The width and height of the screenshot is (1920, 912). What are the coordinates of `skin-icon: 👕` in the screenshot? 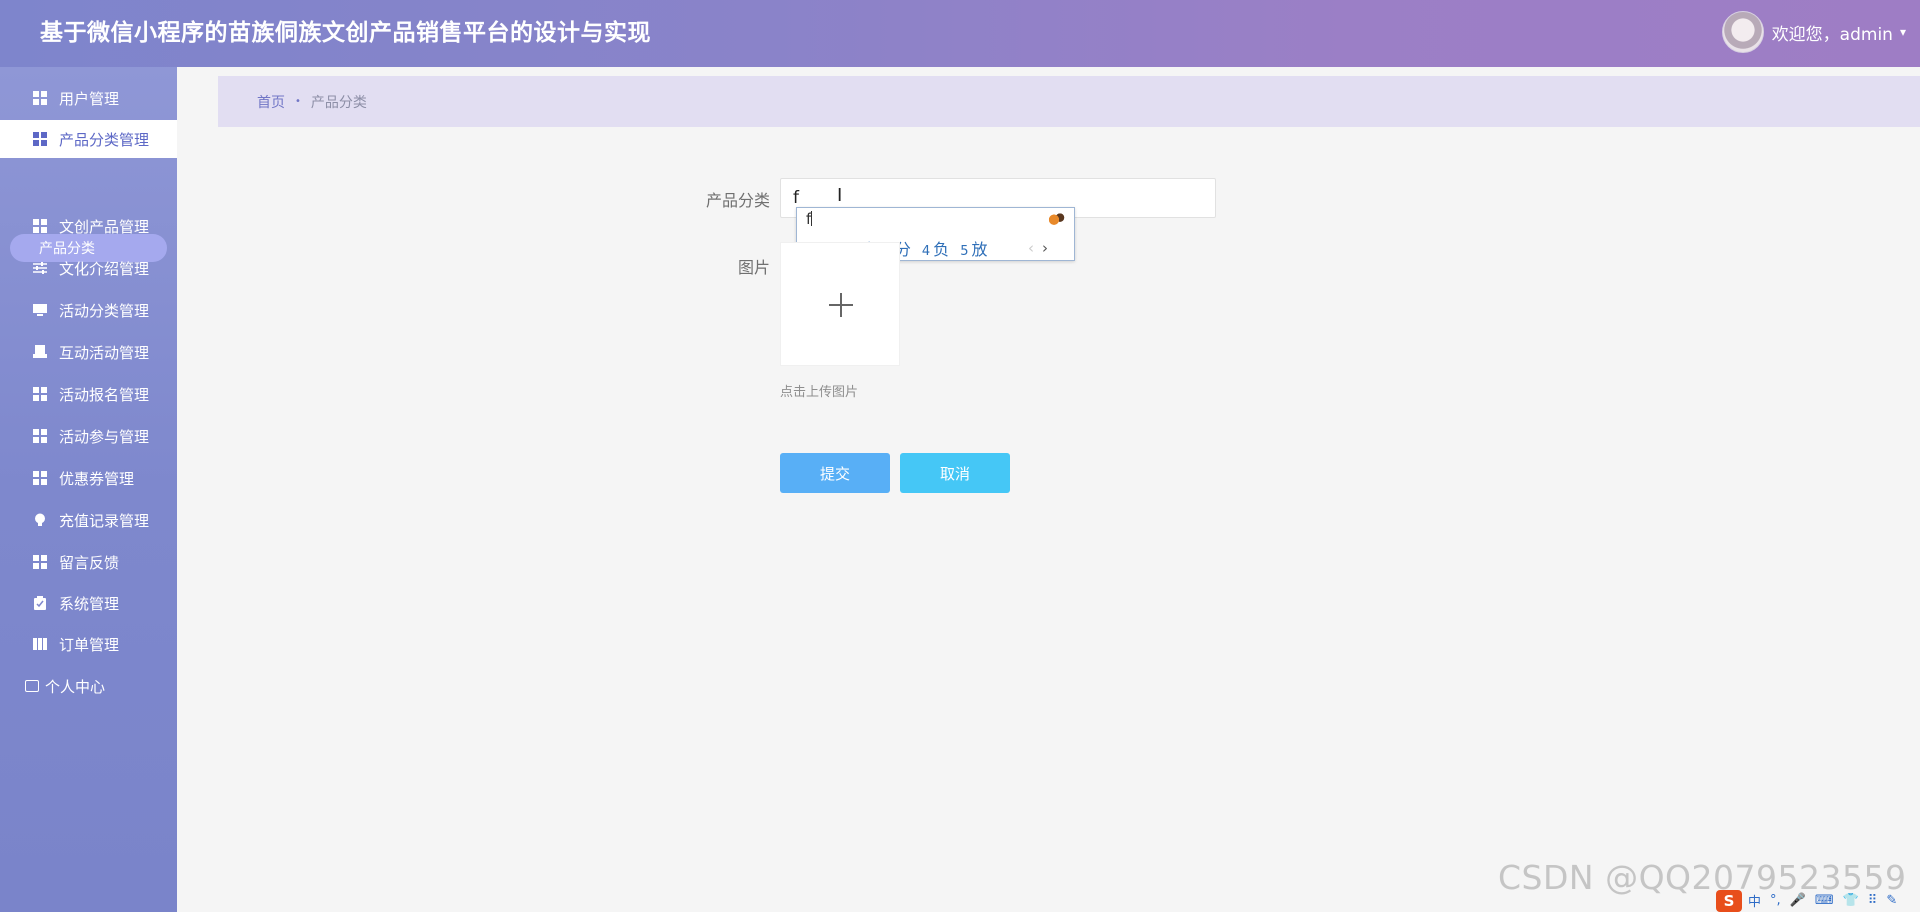 It's located at (1851, 900).